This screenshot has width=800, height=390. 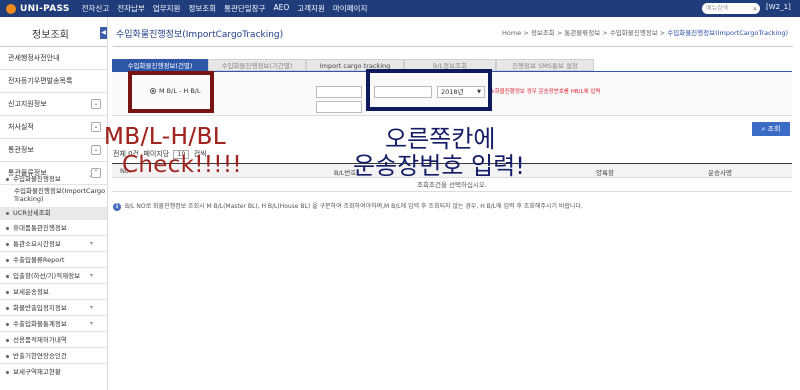 What do you see at coordinates (21, 127) in the screenshot?
I see `sidebar-item-label: 처사실적` at bounding box center [21, 127].